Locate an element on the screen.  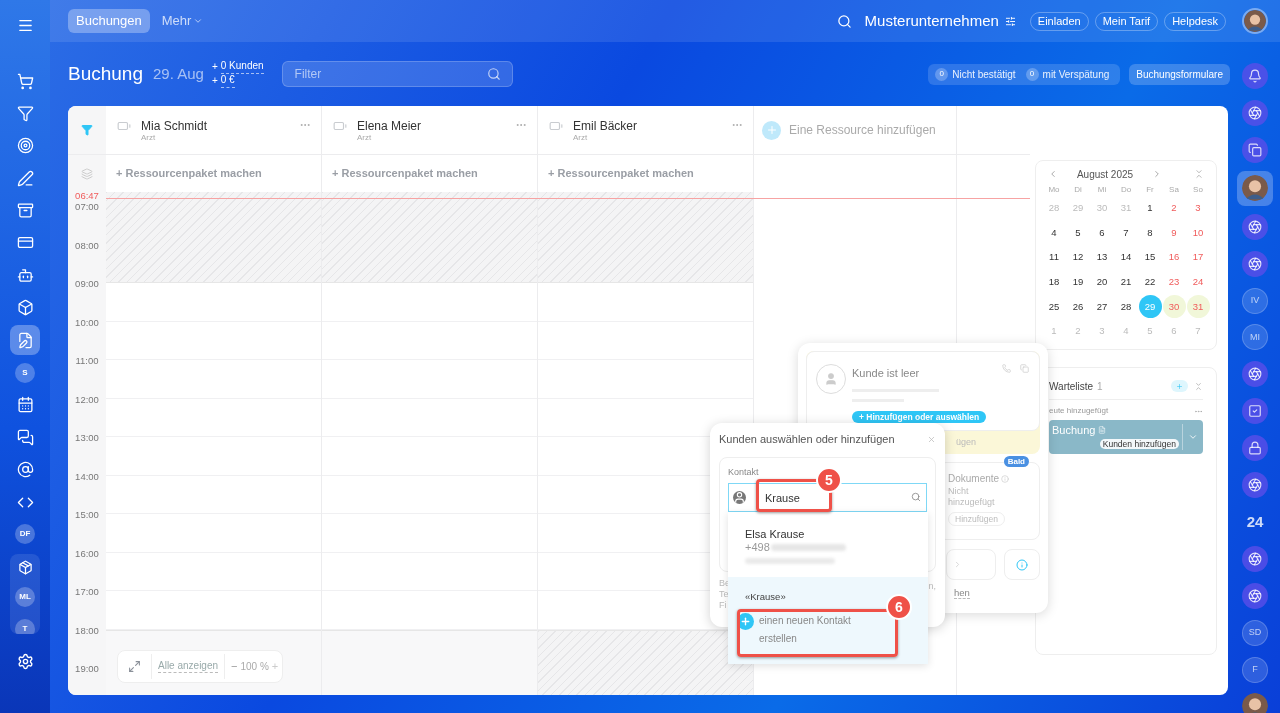
calendar-day: 23 is located at coordinates (1174, 282).